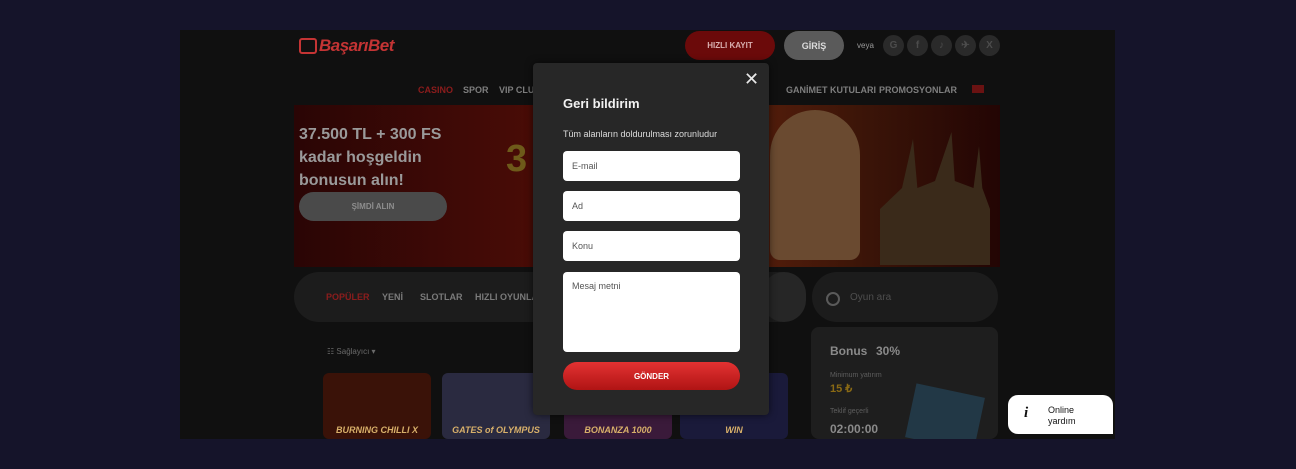 The width and height of the screenshot is (1296, 469). What do you see at coordinates (978, 89) in the screenshot?
I see `language-flag-icon` at bounding box center [978, 89].